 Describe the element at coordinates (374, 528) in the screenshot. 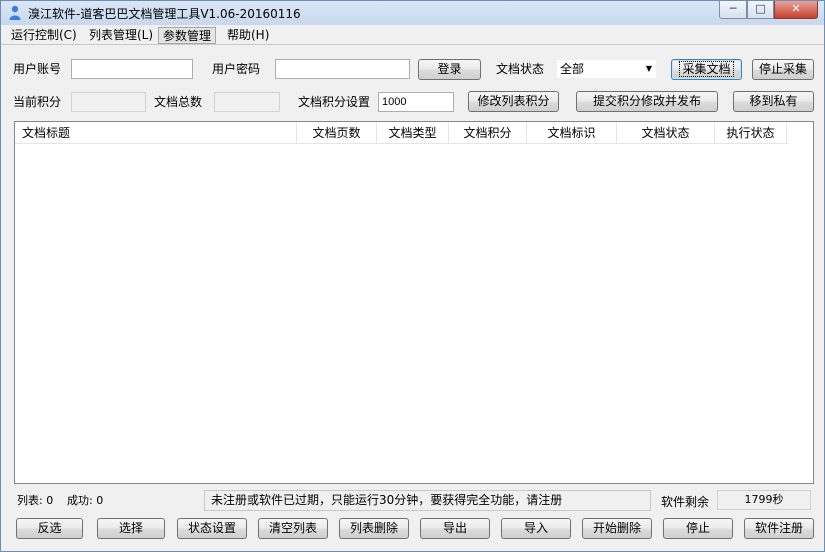

I see `delete-list-button: 列表删除` at that location.